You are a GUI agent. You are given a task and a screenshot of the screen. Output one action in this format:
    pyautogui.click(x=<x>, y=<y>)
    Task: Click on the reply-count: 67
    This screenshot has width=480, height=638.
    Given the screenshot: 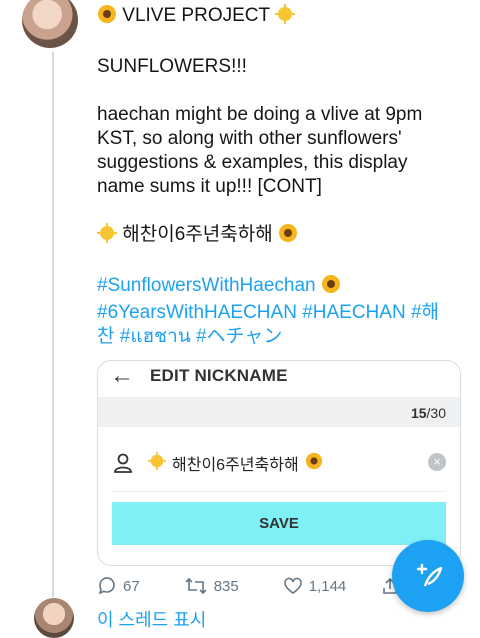 What is the action you would take?
    pyautogui.click(x=131, y=586)
    